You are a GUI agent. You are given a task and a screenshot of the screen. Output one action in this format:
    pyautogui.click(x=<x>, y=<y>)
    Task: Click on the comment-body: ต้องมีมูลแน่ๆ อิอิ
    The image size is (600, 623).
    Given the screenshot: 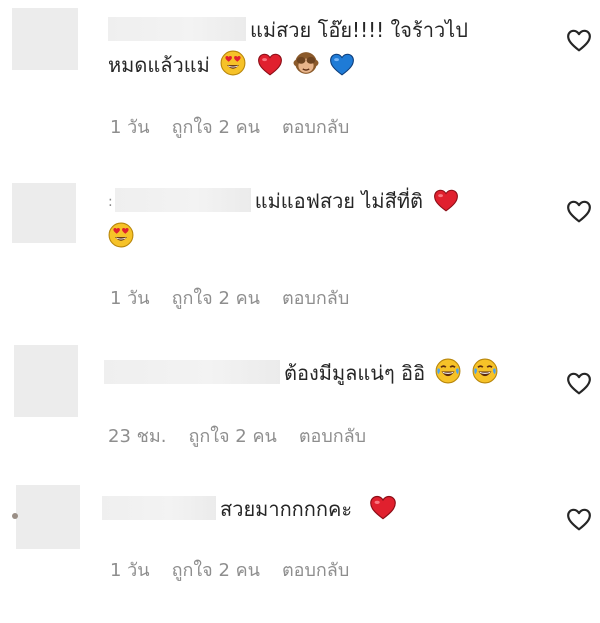 What is the action you would take?
    pyautogui.click(x=324, y=373)
    